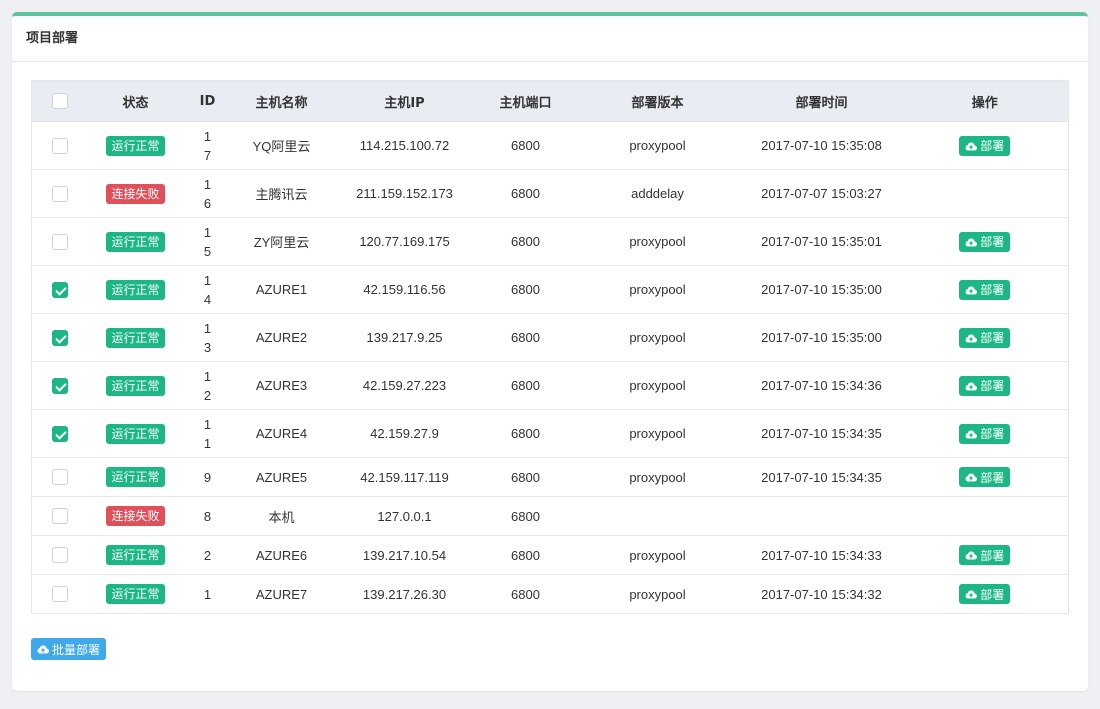 The image size is (1100, 709). What do you see at coordinates (550, 39) in the screenshot?
I see `panel-title: 项目部署` at bounding box center [550, 39].